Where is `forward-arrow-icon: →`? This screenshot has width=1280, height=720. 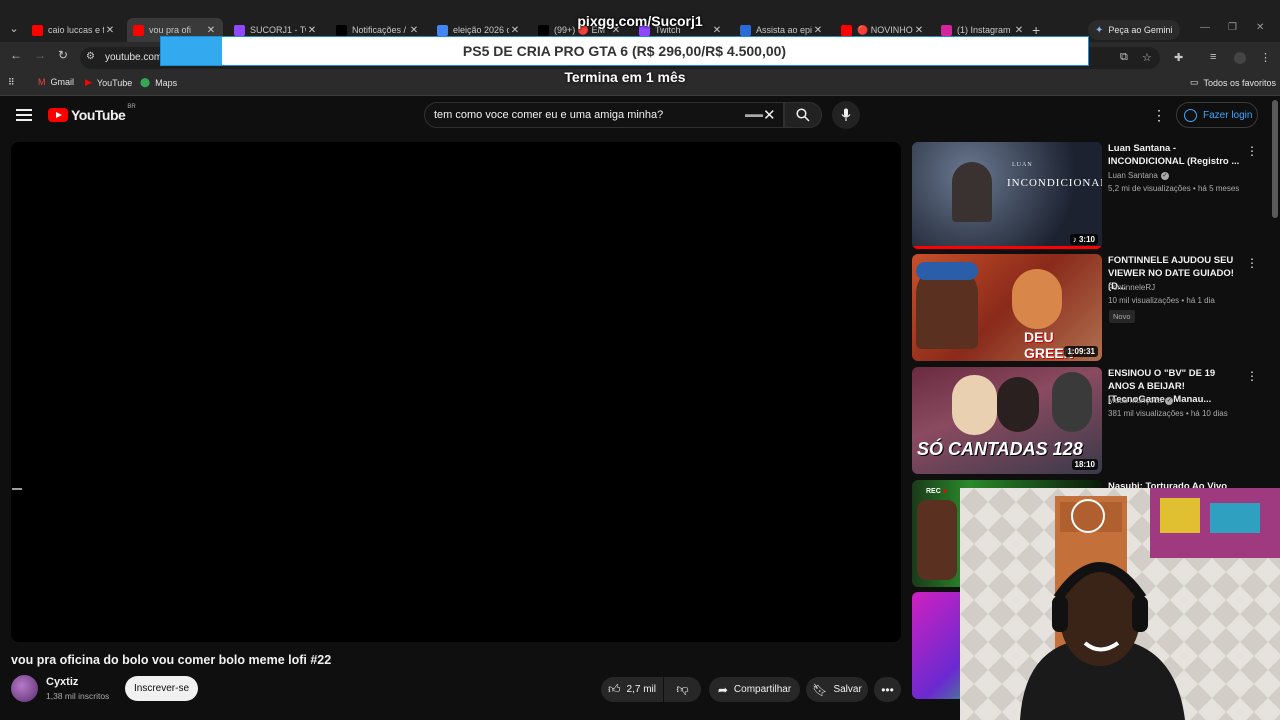
forward-arrow-icon: → is located at coordinates (40, 55).